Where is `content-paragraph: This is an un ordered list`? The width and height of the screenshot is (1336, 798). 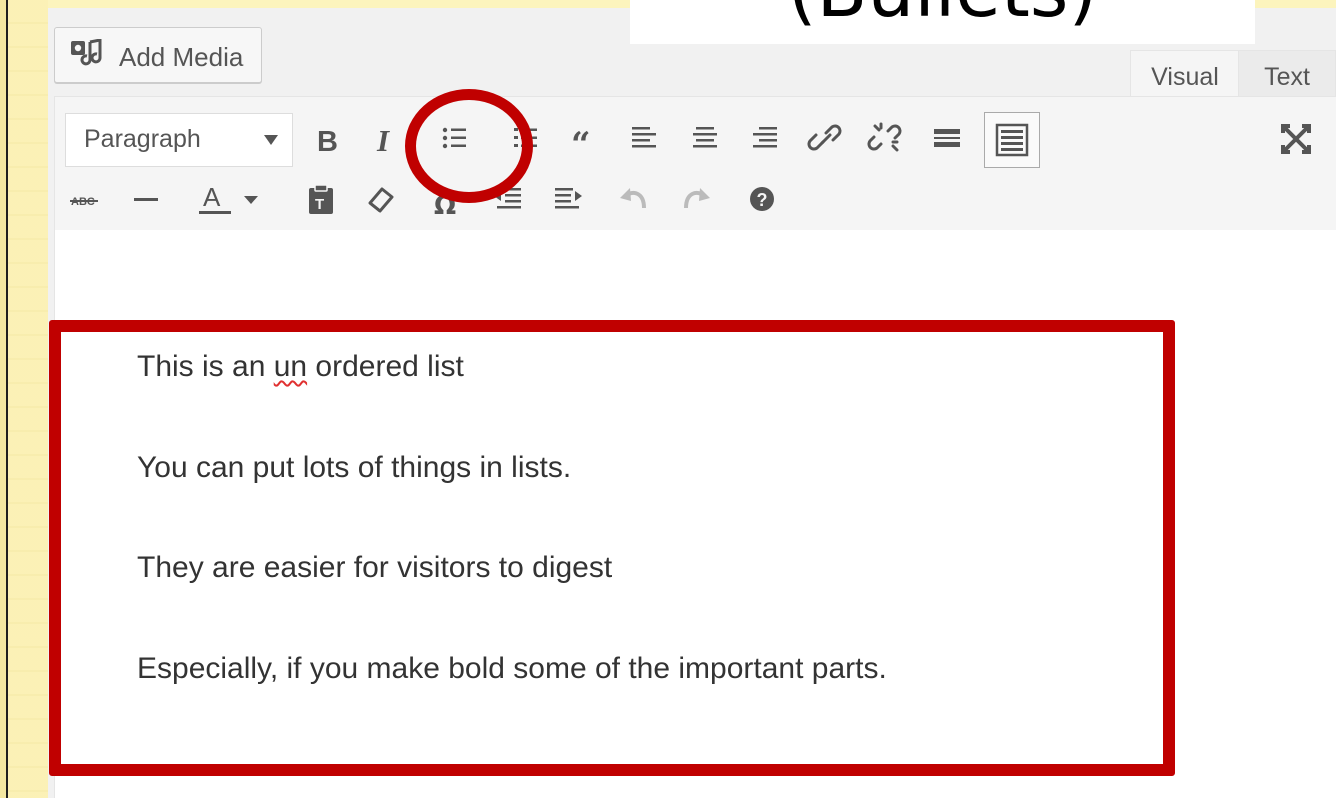
content-paragraph: This is an un ordered list is located at coordinates (300, 366).